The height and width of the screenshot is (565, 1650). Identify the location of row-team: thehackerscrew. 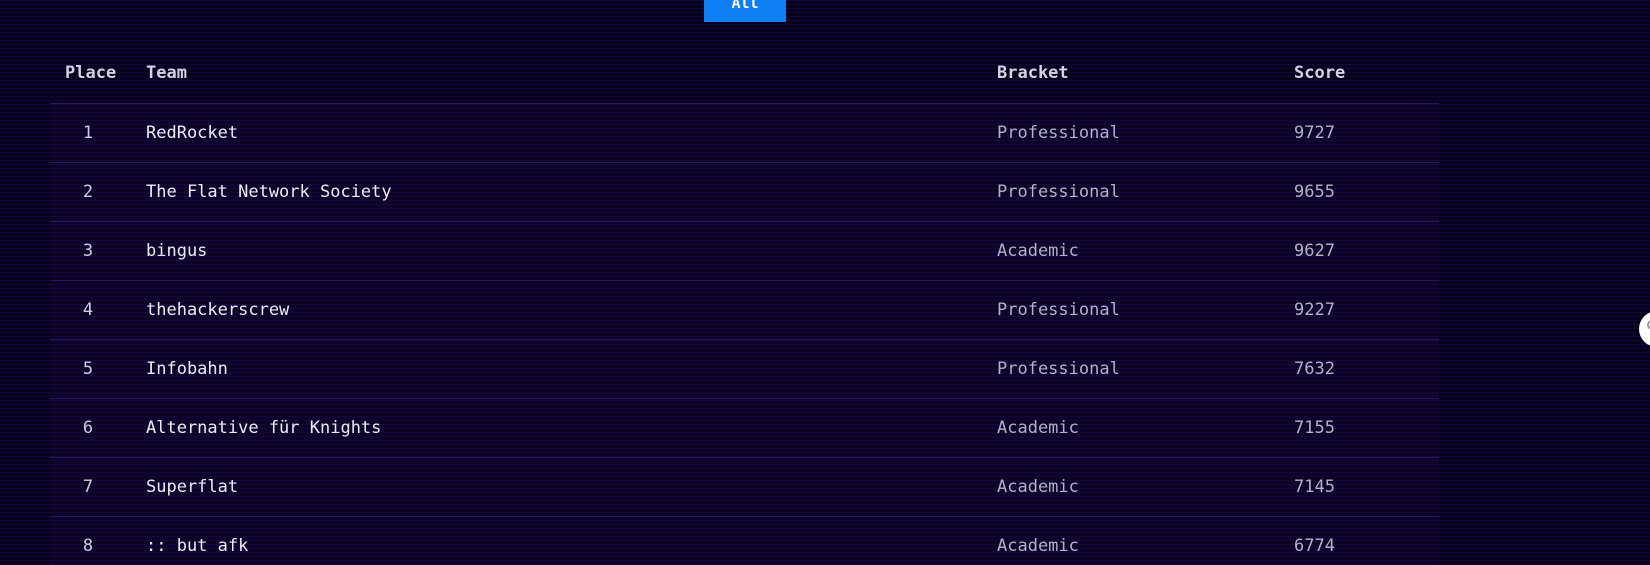
(217, 310).